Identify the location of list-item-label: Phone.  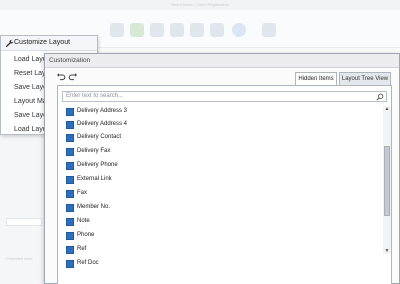
(86, 235).